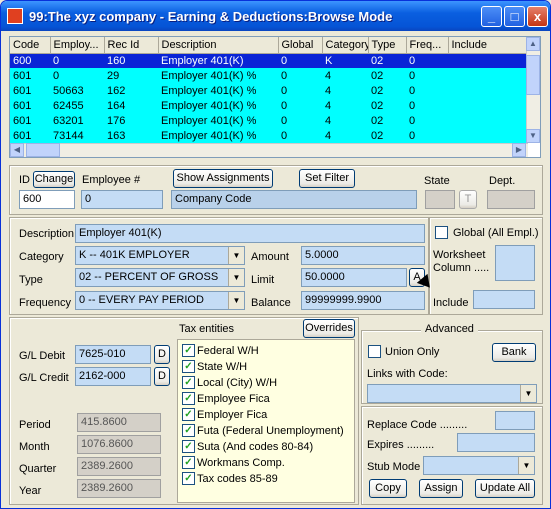 The image size is (551, 509). I want to click on list-item: ✓ State W/H, so click(214, 368).